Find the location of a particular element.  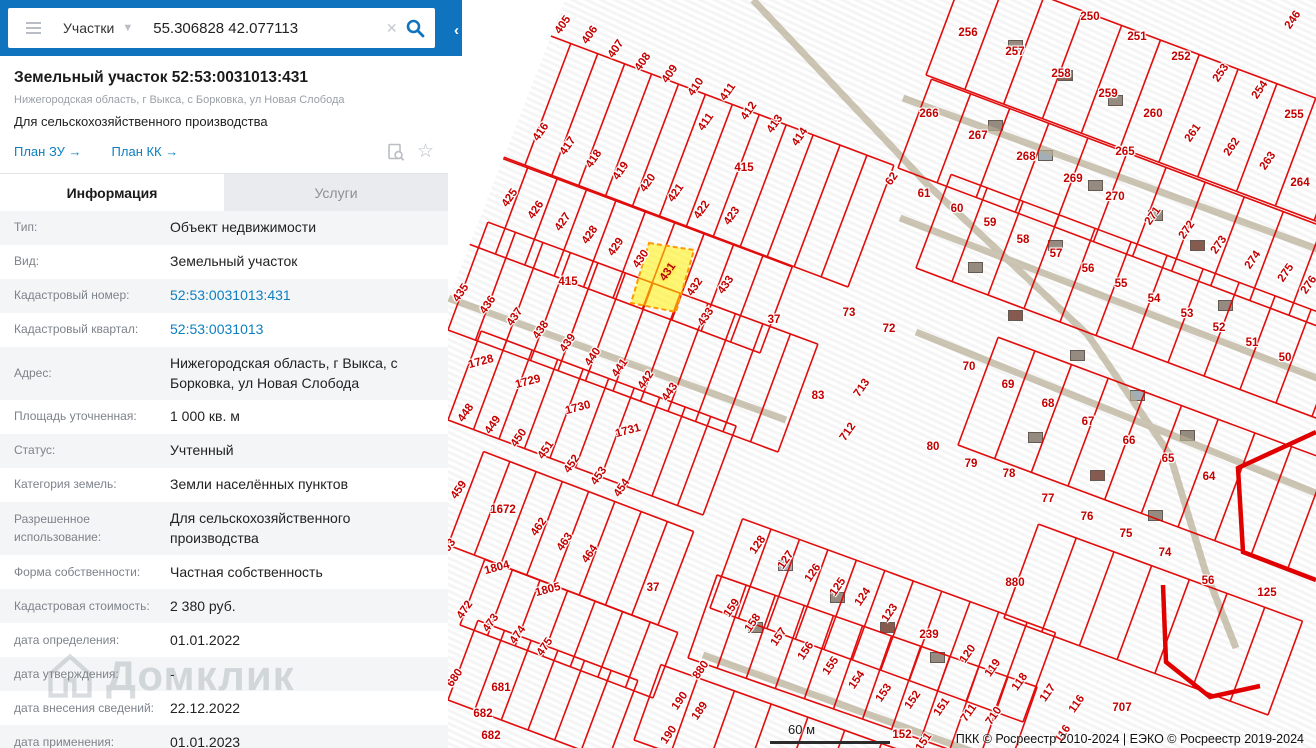

parcel-label: 260 is located at coordinates (1152, 114).